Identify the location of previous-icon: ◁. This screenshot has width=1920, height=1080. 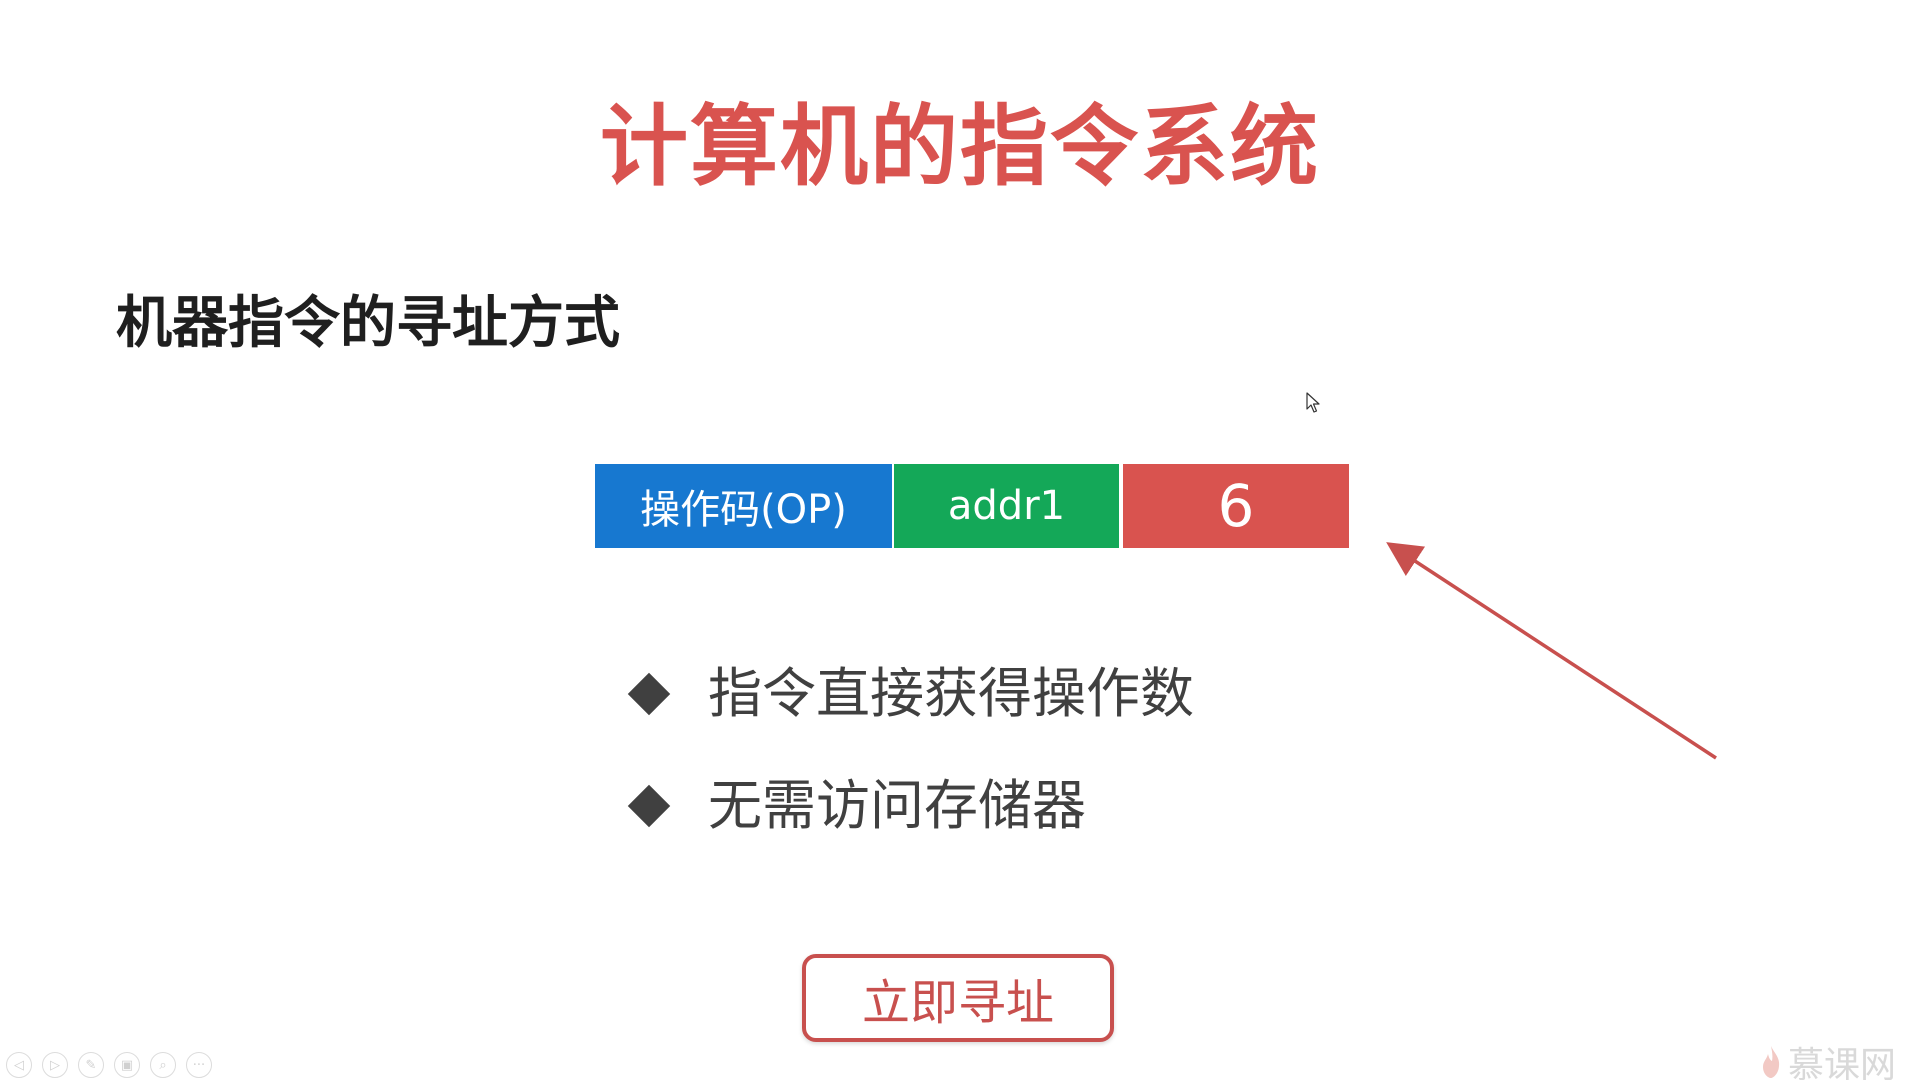
(19, 1065).